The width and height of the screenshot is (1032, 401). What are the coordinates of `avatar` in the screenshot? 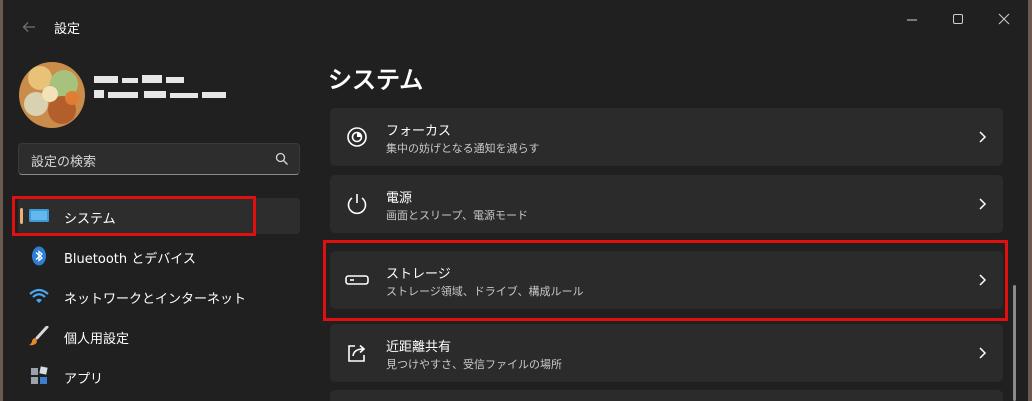 It's located at (52, 95).